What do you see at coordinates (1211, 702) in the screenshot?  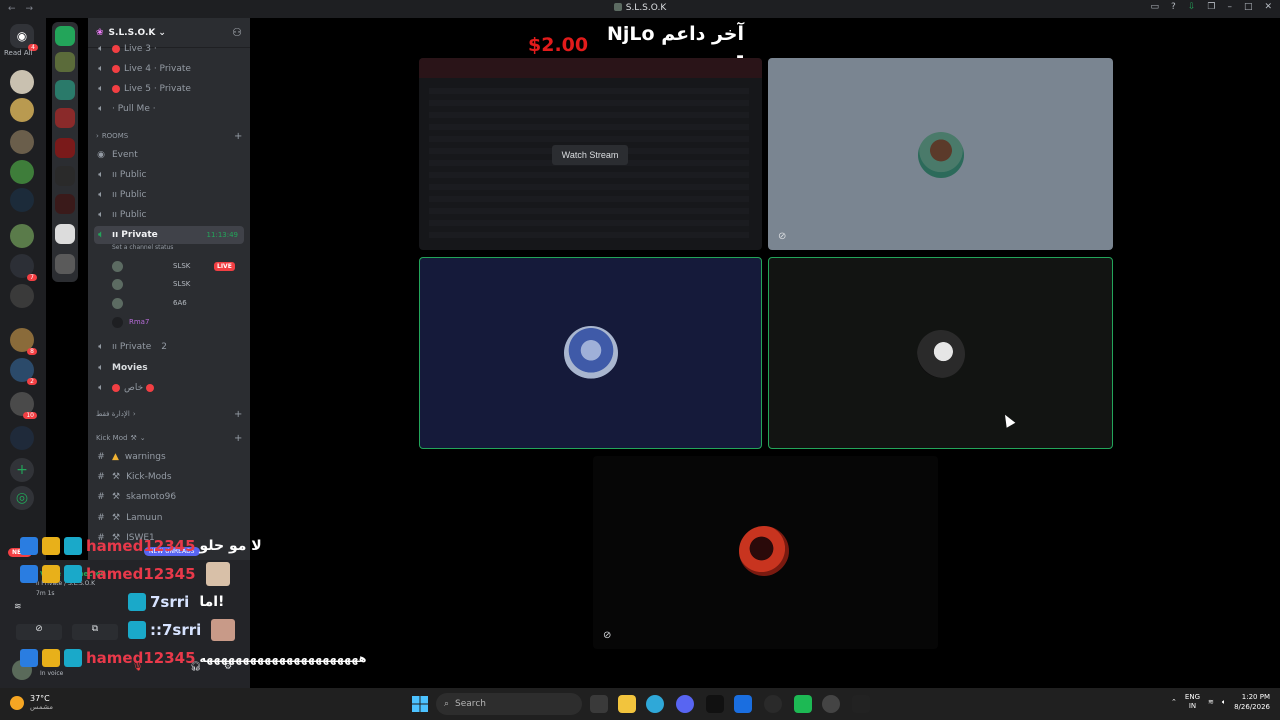 I see `wifi-icon: ≋` at bounding box center [1211, 702].